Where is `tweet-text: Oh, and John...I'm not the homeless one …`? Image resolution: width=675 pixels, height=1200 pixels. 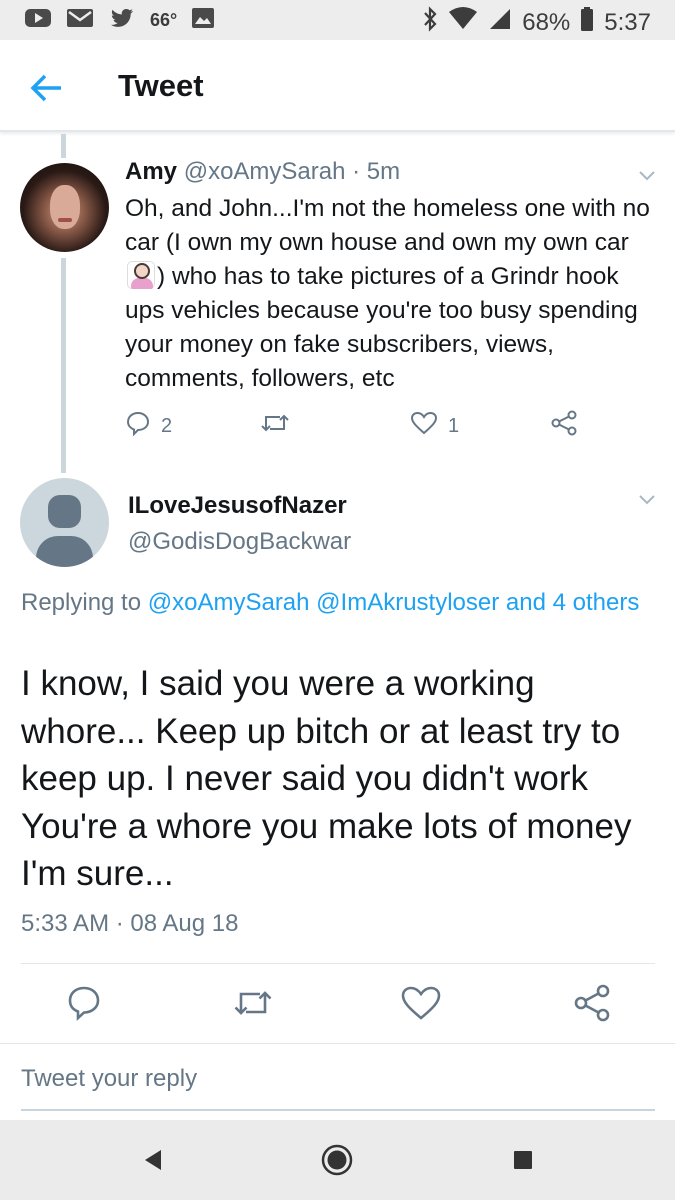
tweet-text: Oh, and John...I'm not the homeless one … is located at coordinates (392, 294).